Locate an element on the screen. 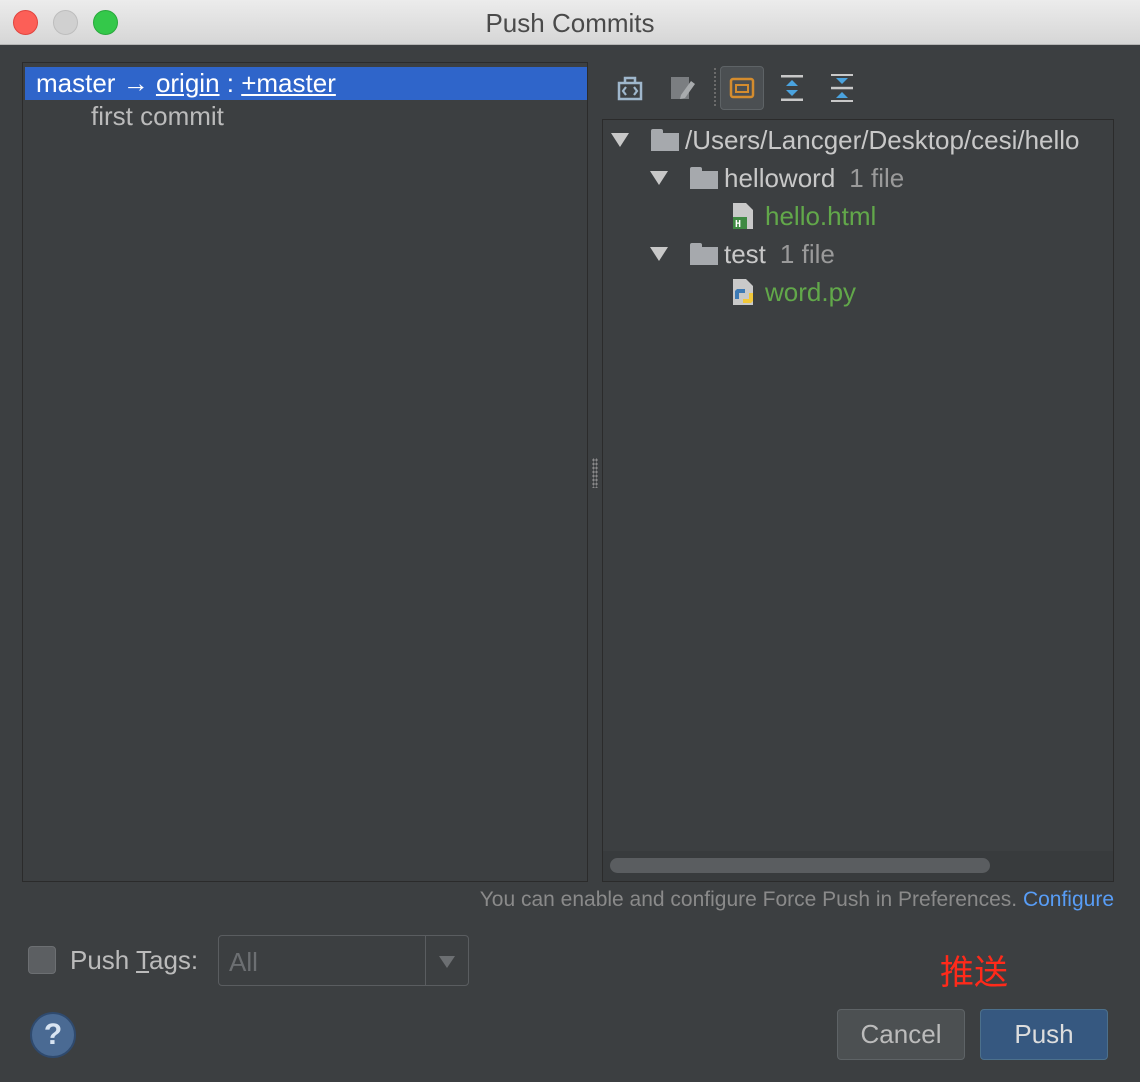 The height and width of the screenshot is (1082, 1140). push-button: Push is located at coordinates (1044, 1034).